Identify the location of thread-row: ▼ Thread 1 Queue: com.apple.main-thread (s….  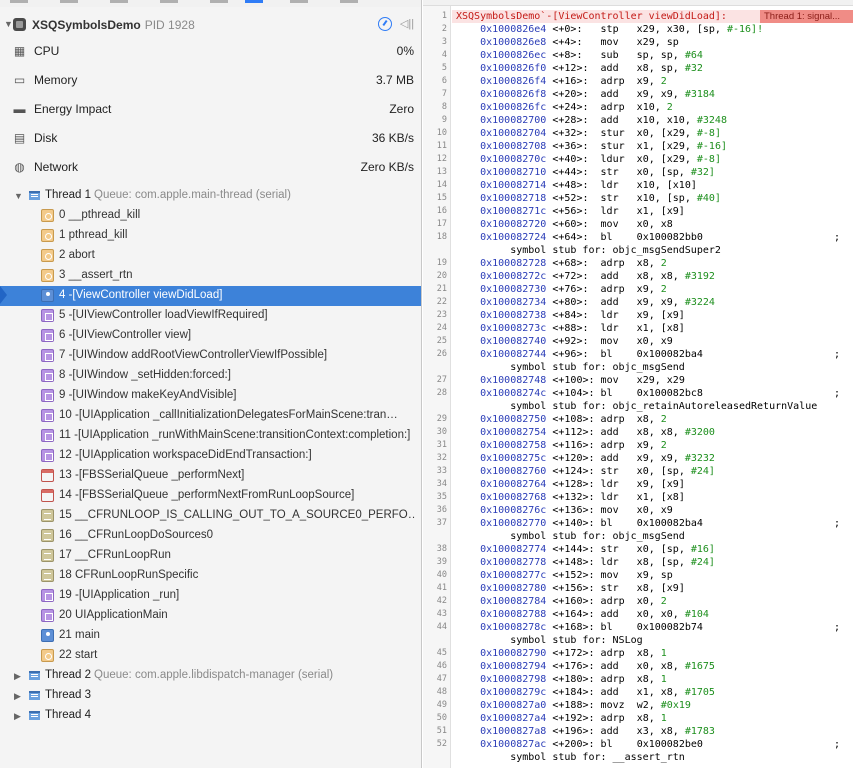
(210, 196).